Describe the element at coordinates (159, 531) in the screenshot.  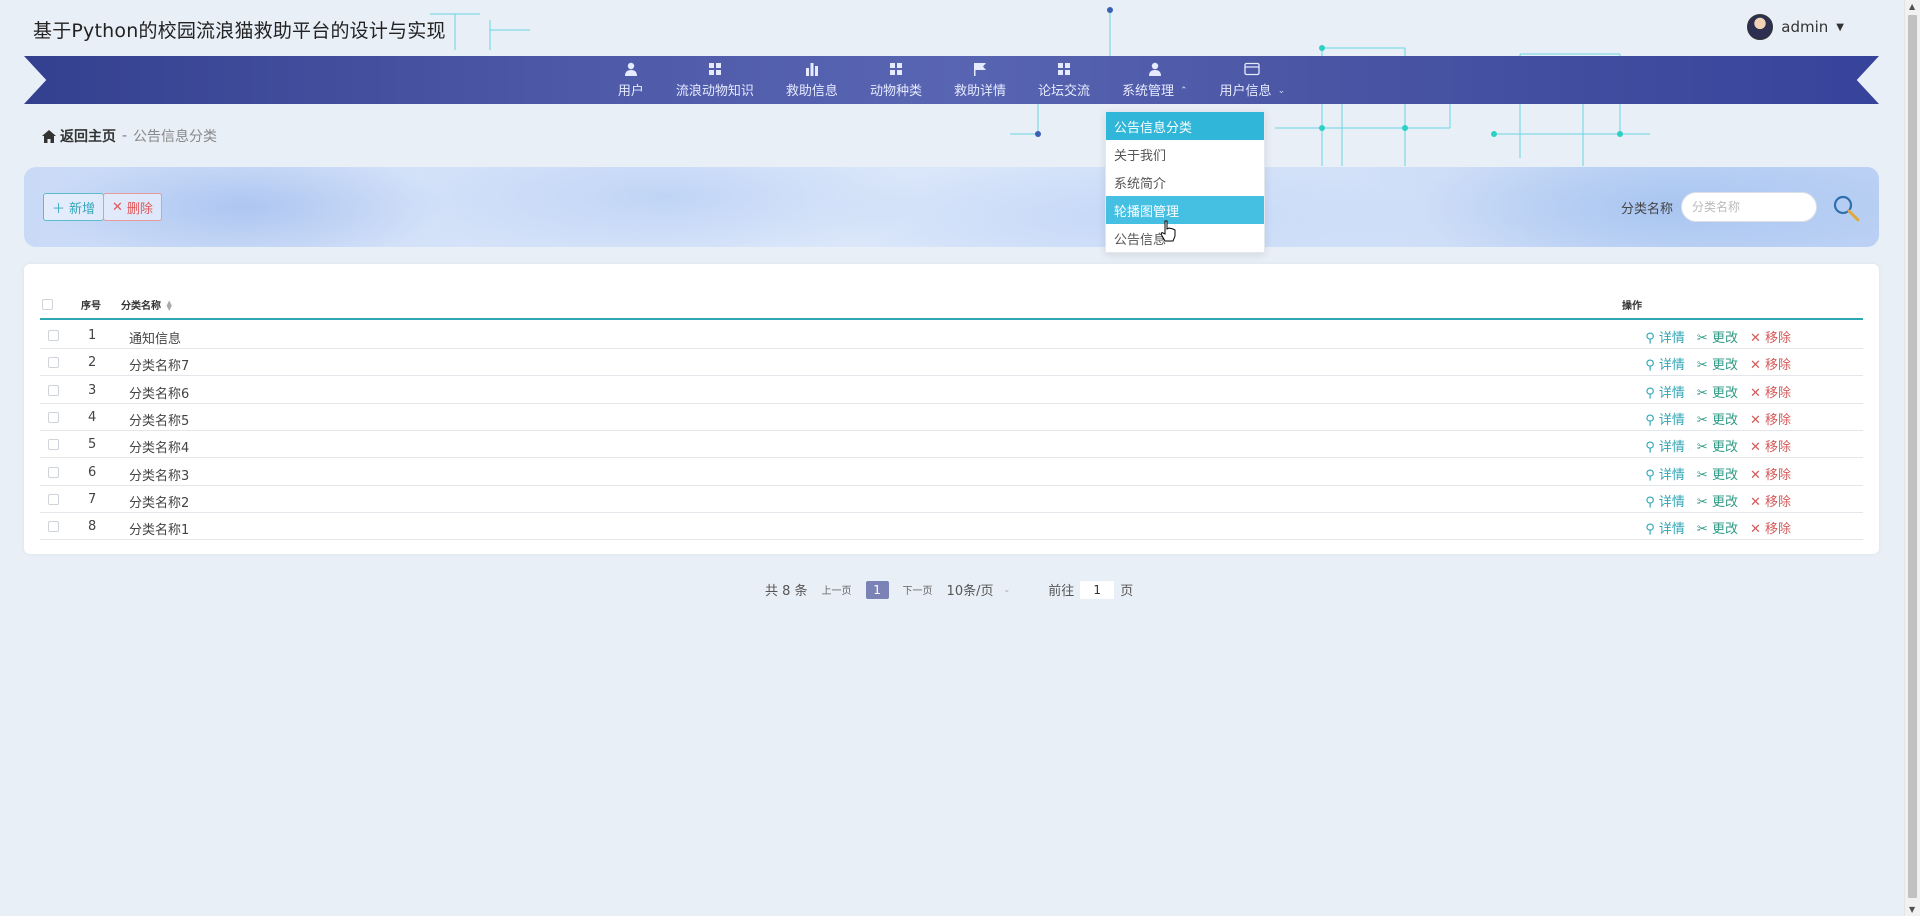
I see `row-name: 分类名称1` at that location.